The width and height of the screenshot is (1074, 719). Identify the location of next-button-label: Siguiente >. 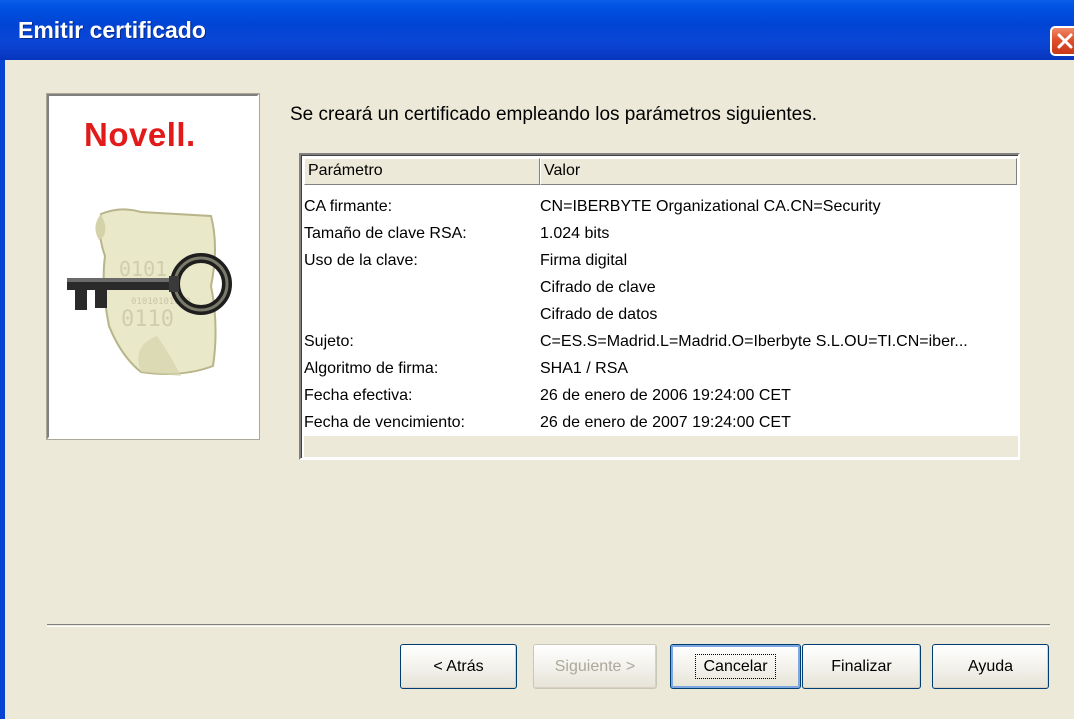
(595, 666).